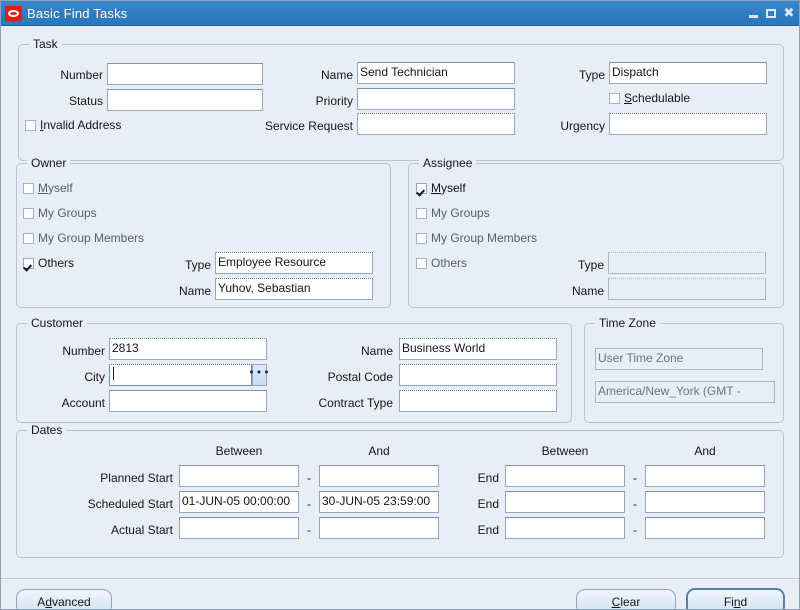 This screenshot has width=800, height=610. Describe the element at coordinates (565, 476) in the screenshot. I see `planned-end-between-input` at that location.